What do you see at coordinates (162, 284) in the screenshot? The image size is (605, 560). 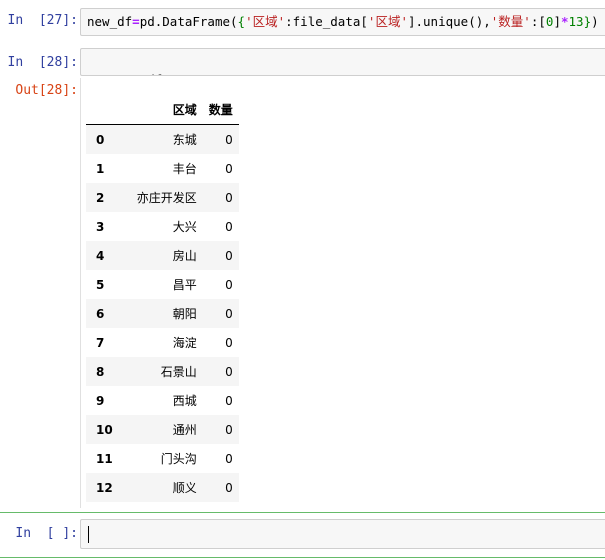 I see `table-row: 5 昌平 0` at bounding box center [162, 284].